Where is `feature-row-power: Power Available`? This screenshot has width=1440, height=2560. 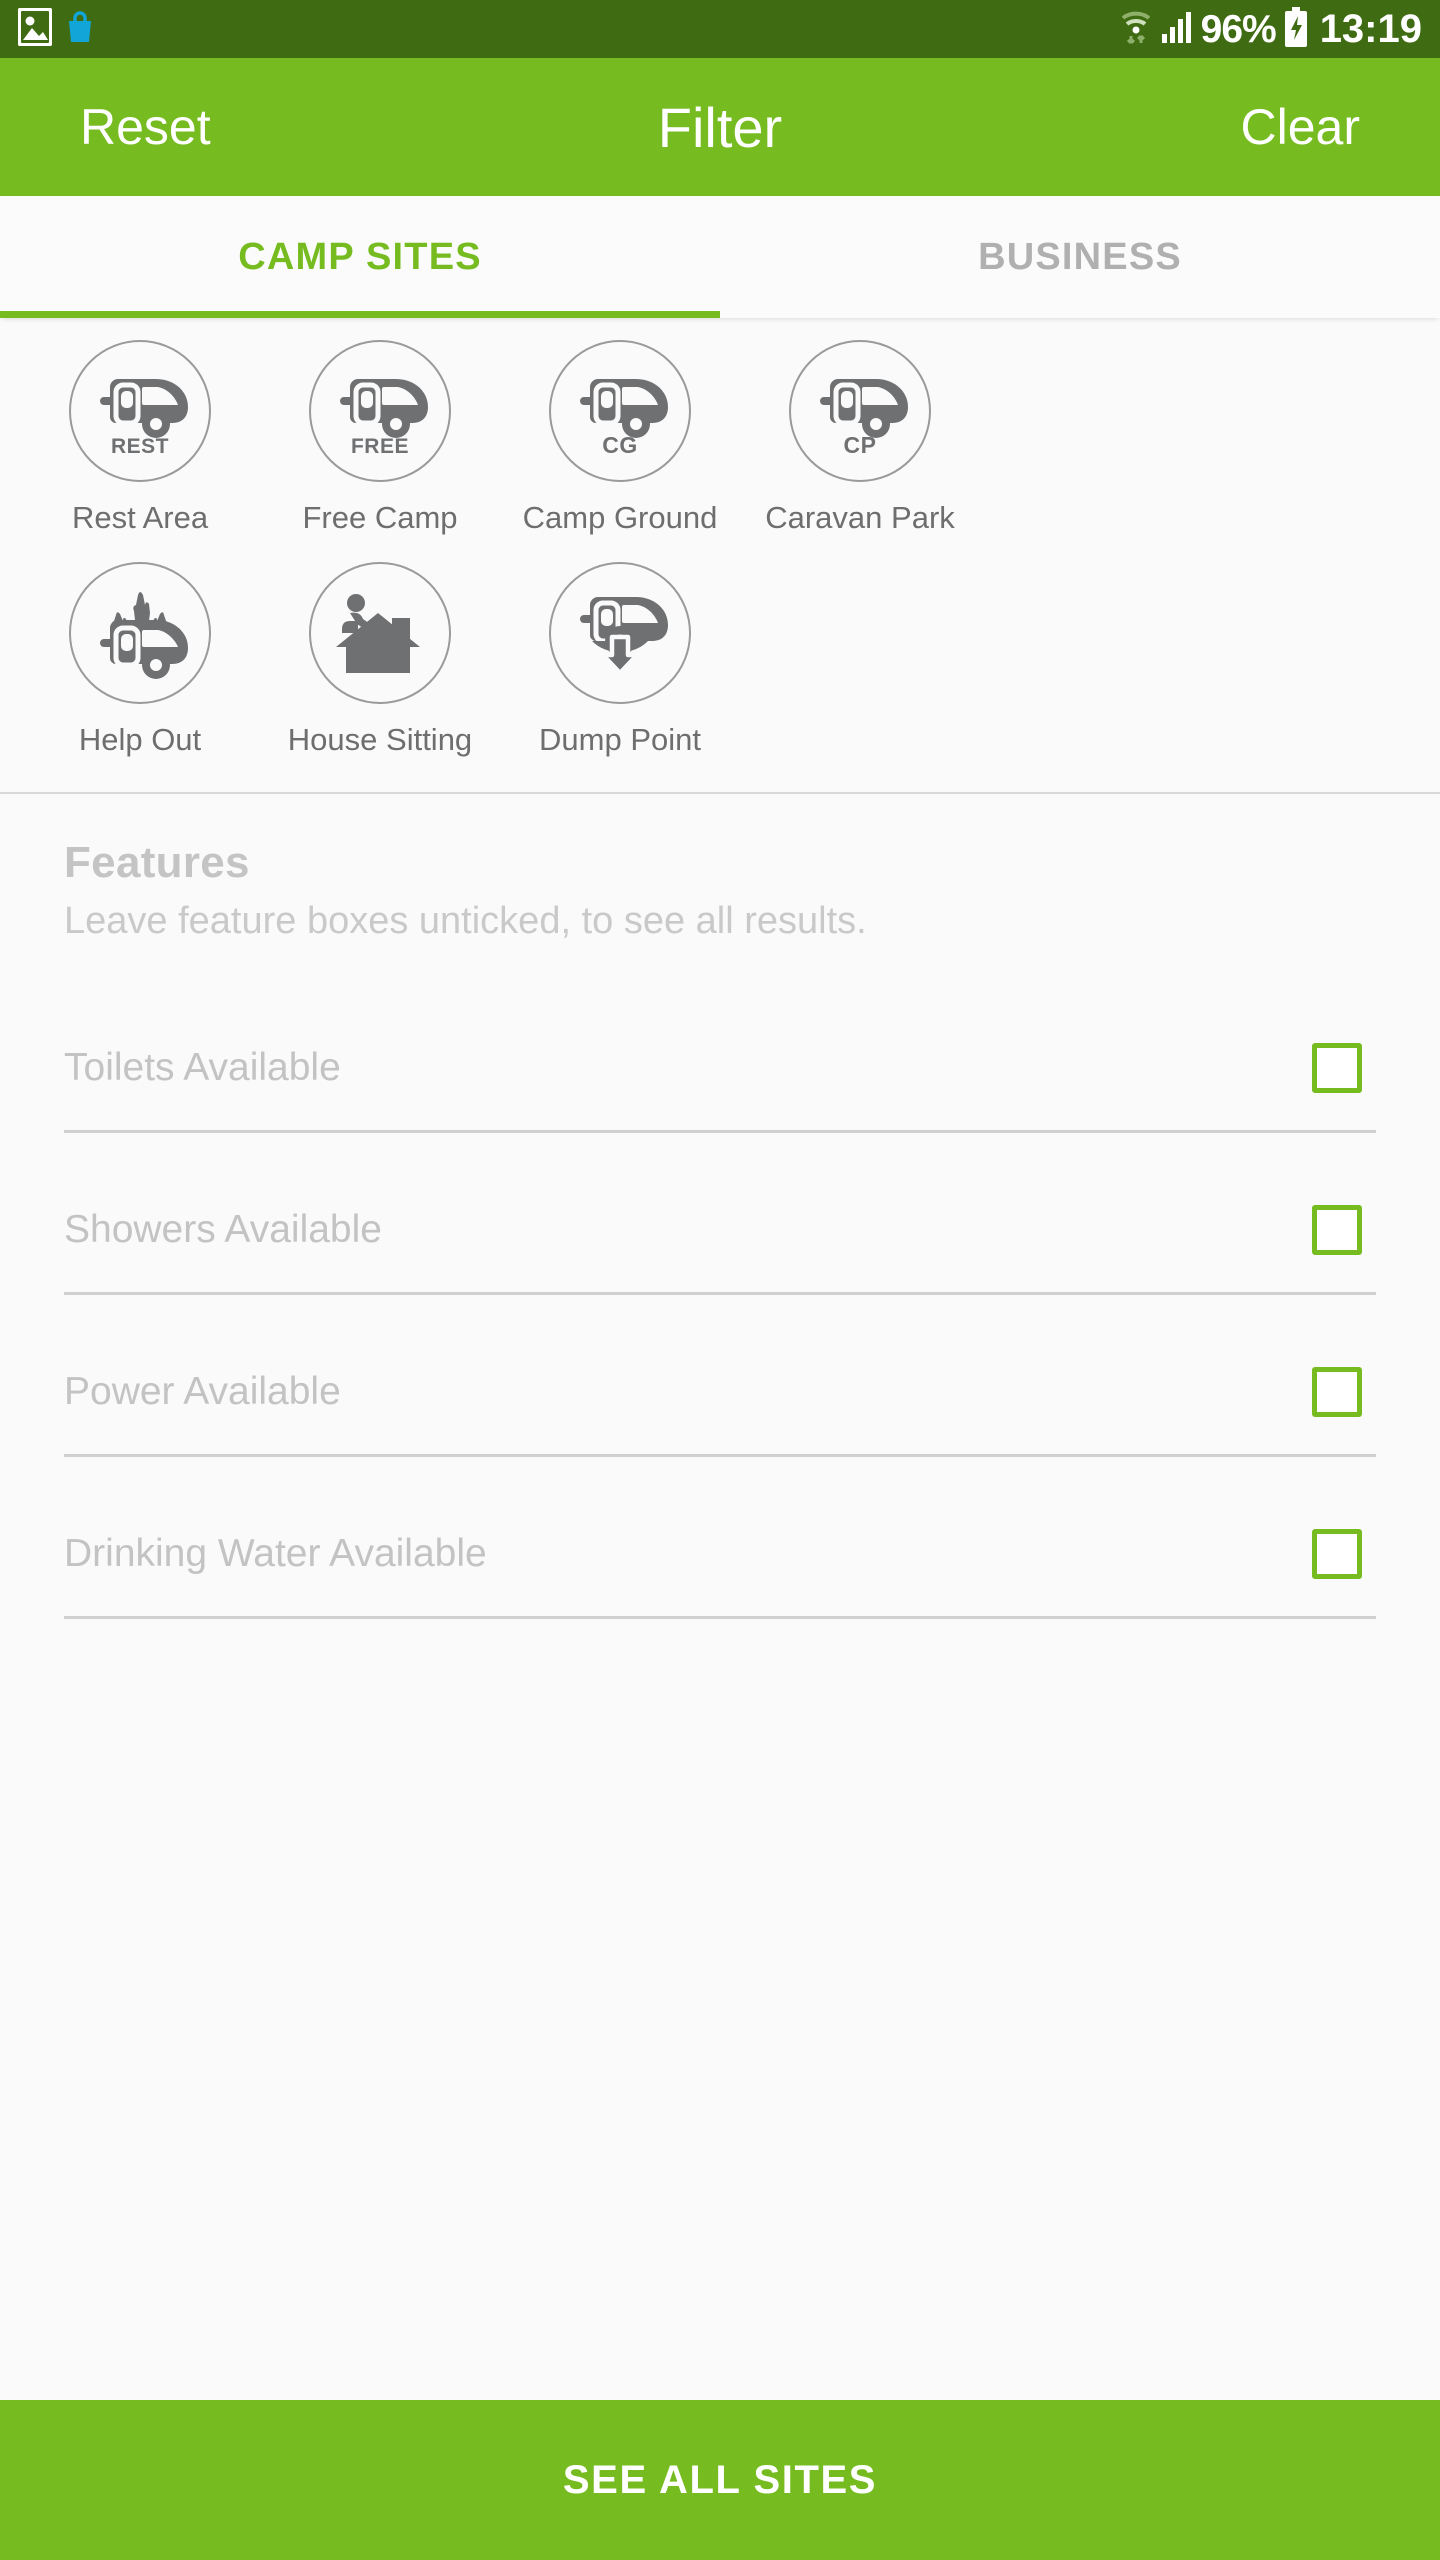 feature-row-power: Power Available is located at coordinates (720, 1393).